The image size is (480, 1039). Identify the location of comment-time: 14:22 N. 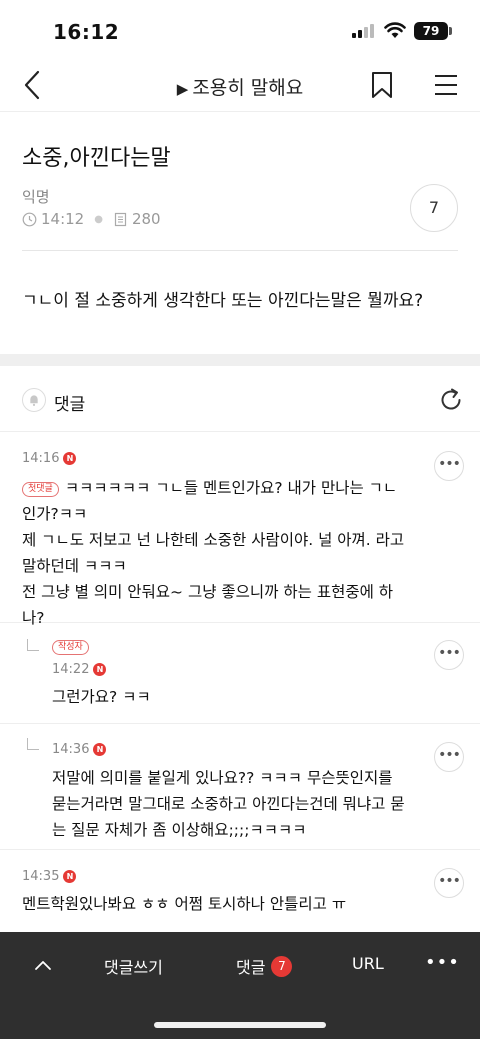
(79, 669).